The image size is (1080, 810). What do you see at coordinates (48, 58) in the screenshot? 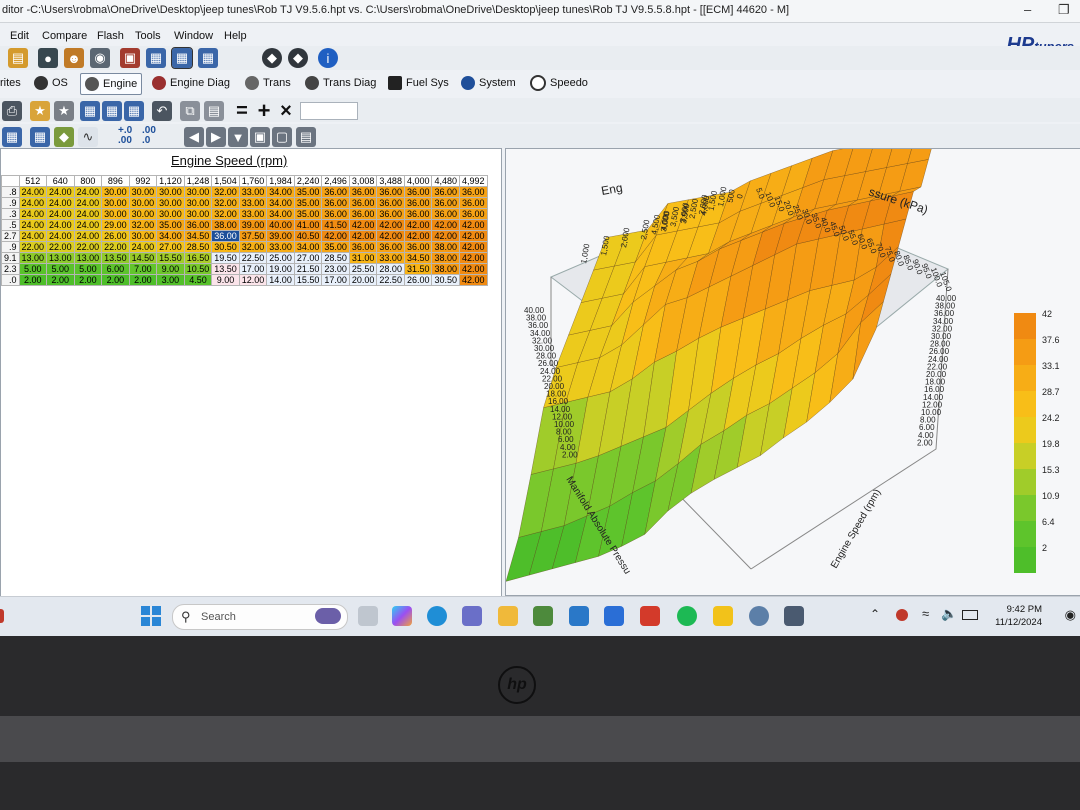
I see `vehicle-info-icon: ●` at bounding box center [48, 58].